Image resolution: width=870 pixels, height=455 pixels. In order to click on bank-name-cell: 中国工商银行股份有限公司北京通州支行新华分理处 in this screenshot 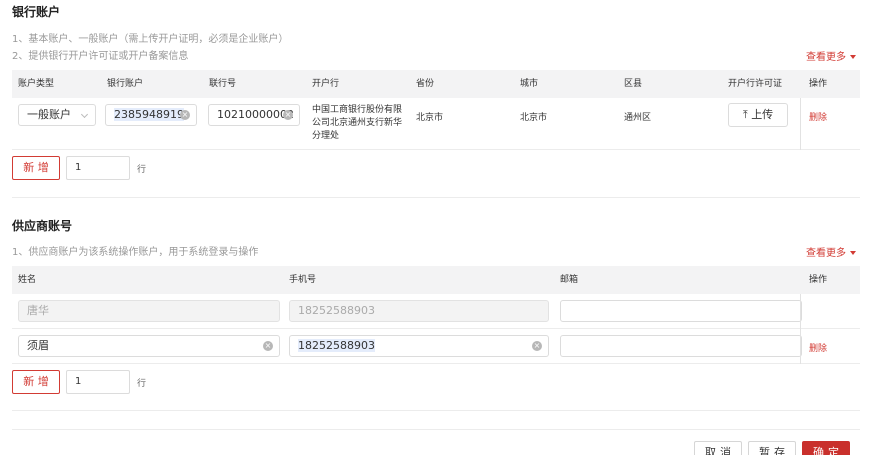, I will do `click(357, 123)`.